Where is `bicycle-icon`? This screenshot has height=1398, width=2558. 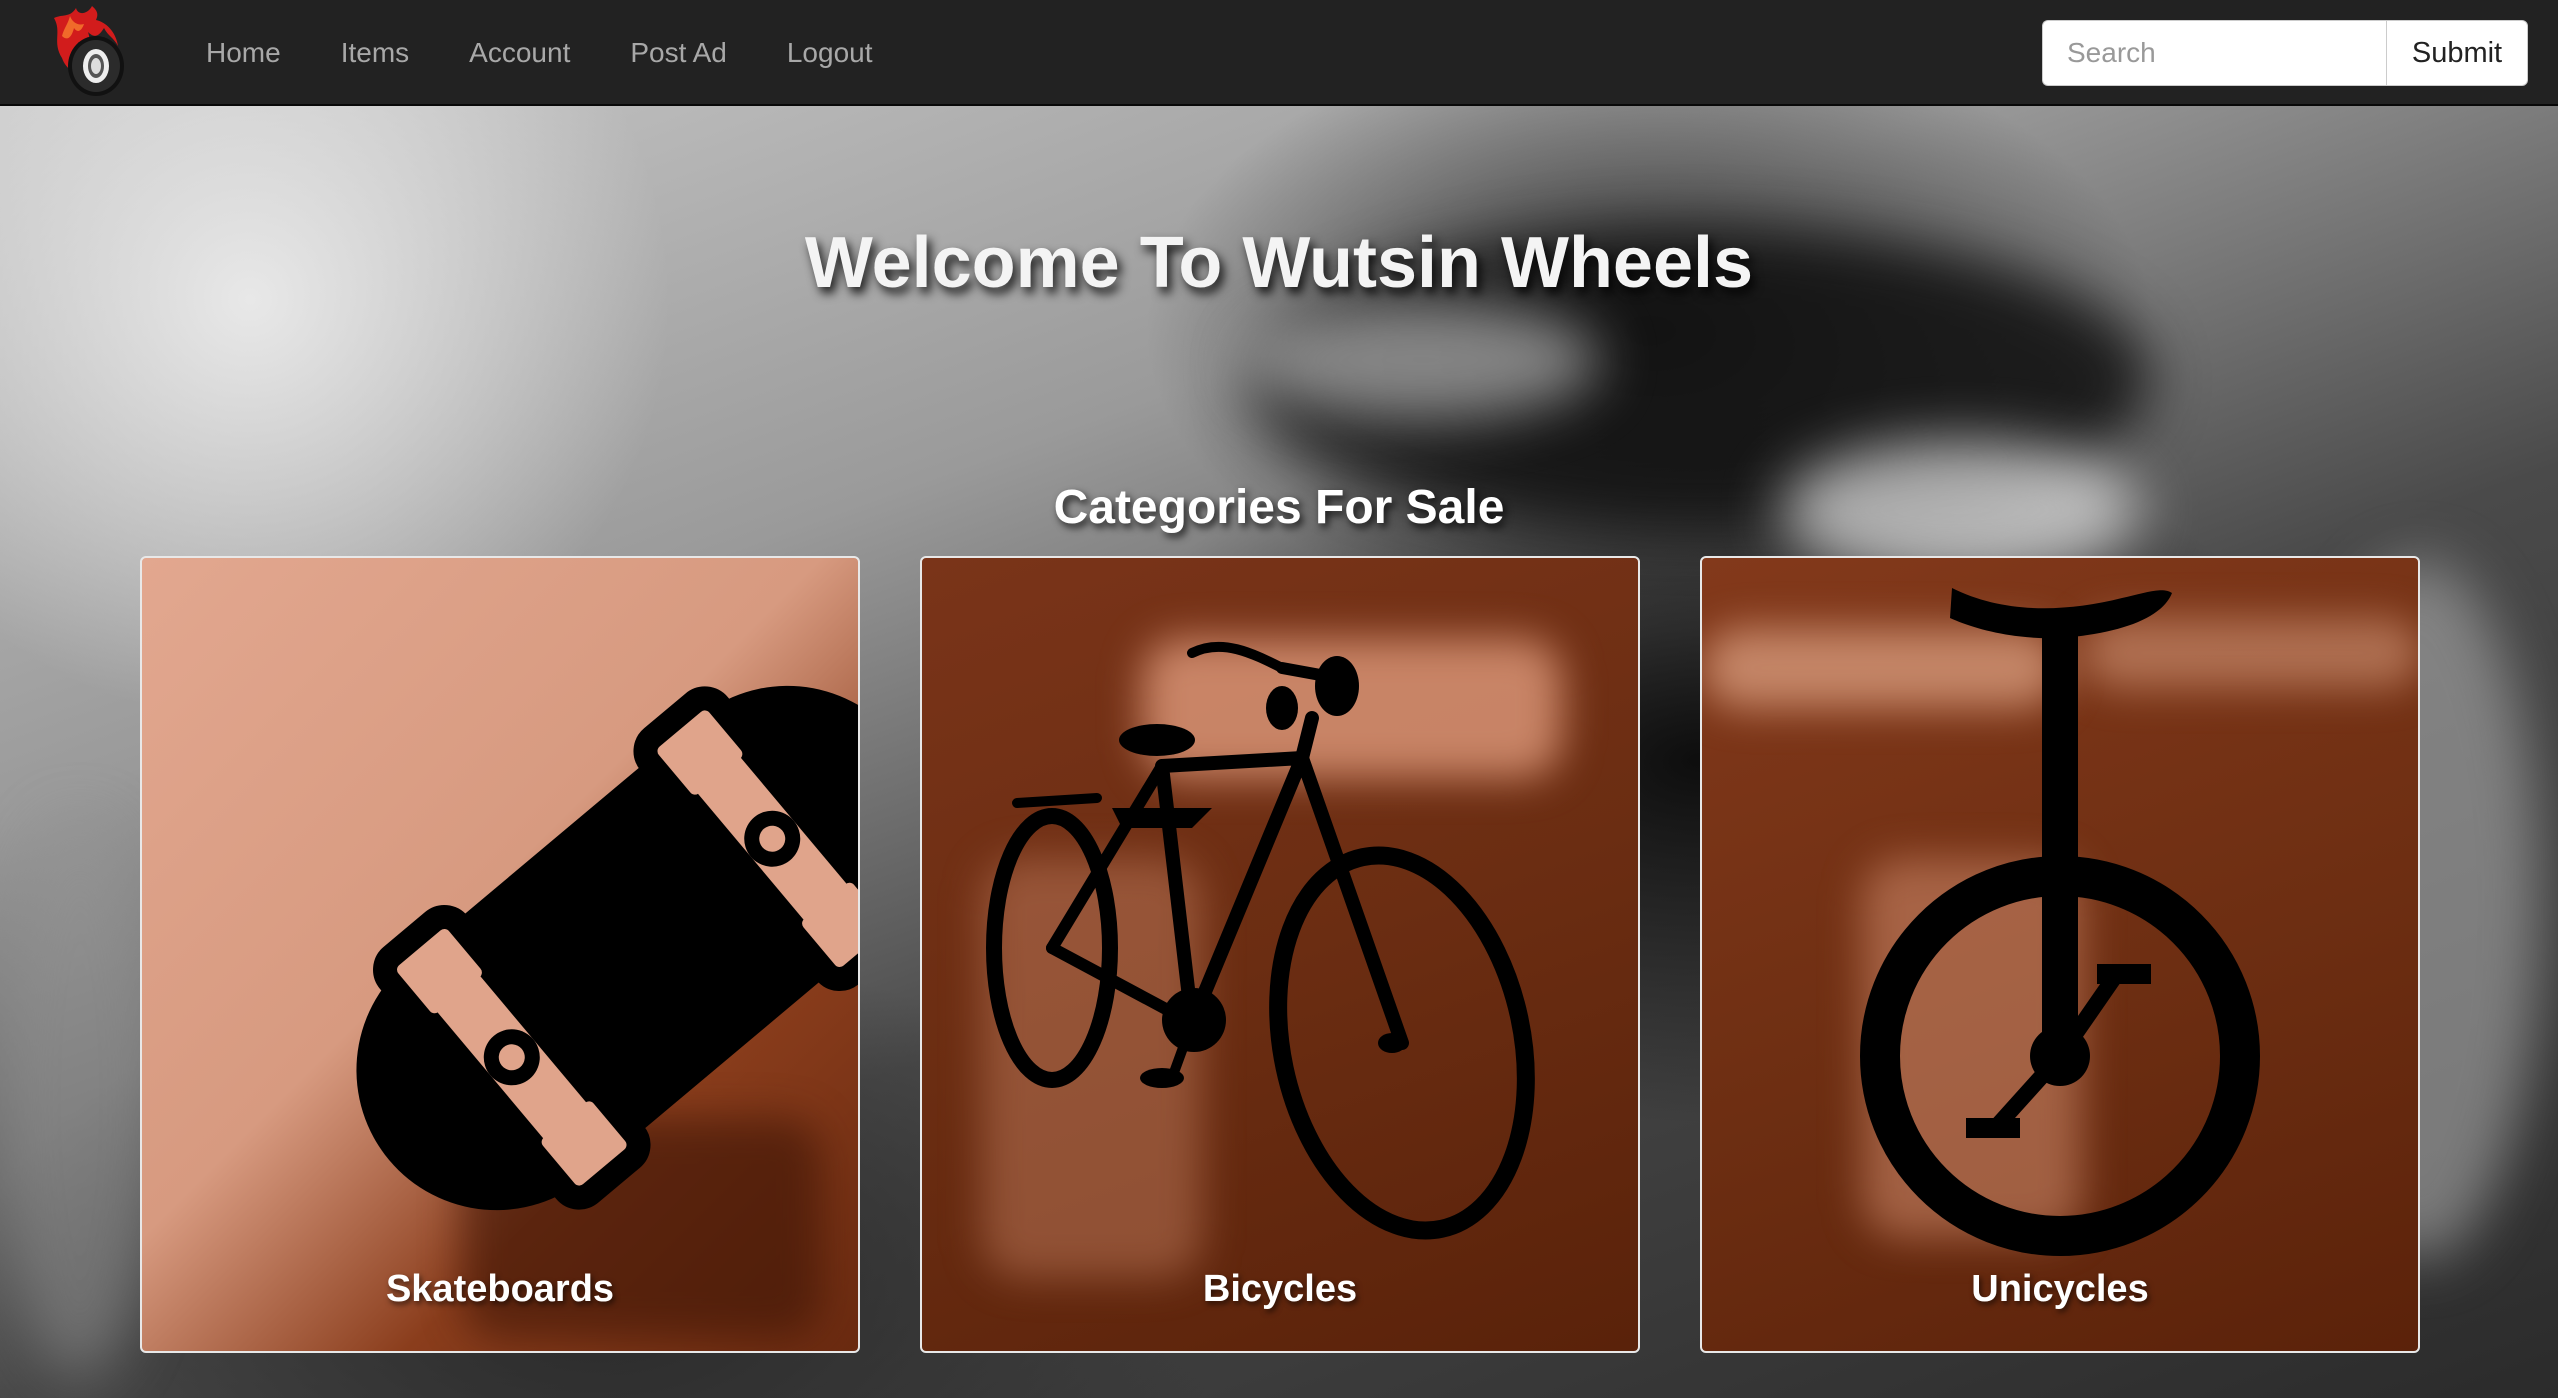 bicycle-icon is located at coordinates (1260, 940).